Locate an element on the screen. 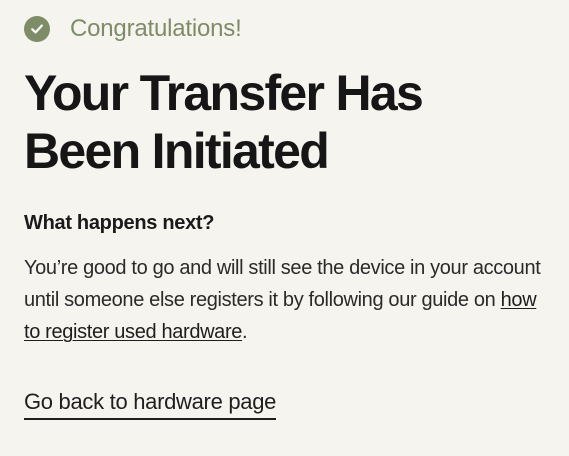 The height and width of the screenshot is (456, 569). next-steps-heading: What happens next? is located at coordinates (119, 223).